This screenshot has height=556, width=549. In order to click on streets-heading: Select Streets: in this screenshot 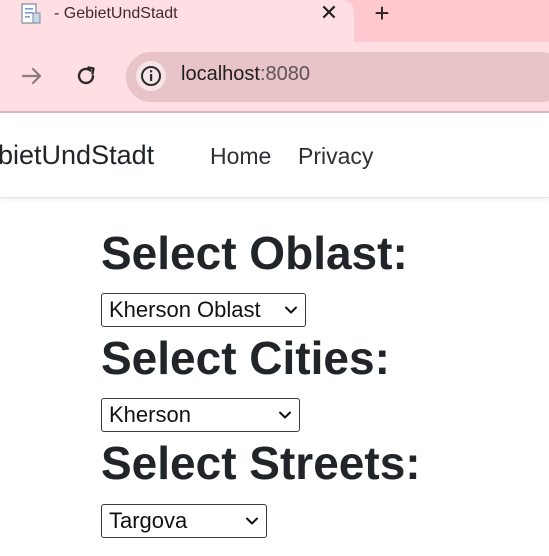, I will do `click(261, 463)`.